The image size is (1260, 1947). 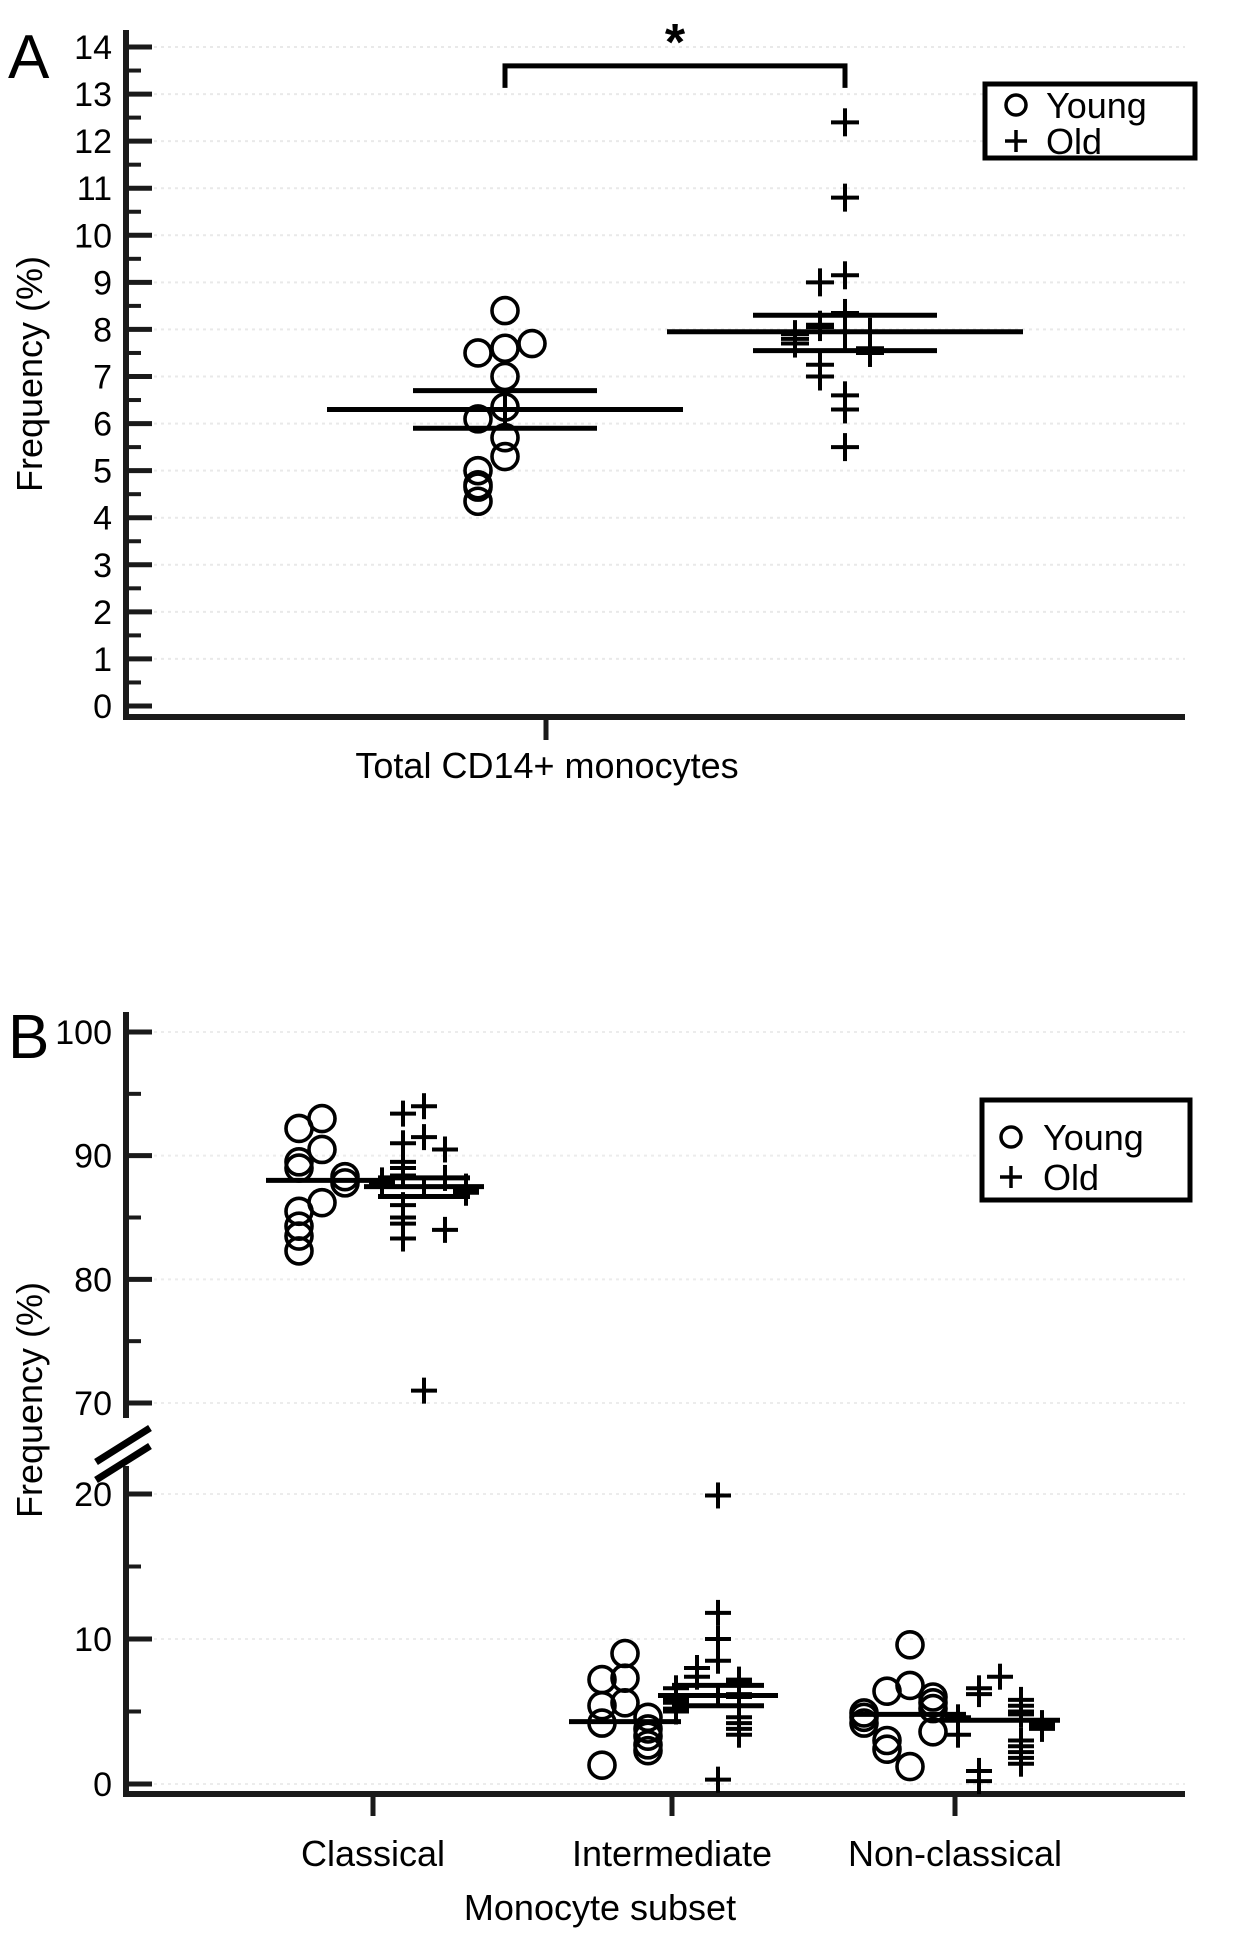 I want to click on y-tick-label: 70, so click(x=93, y=1404).